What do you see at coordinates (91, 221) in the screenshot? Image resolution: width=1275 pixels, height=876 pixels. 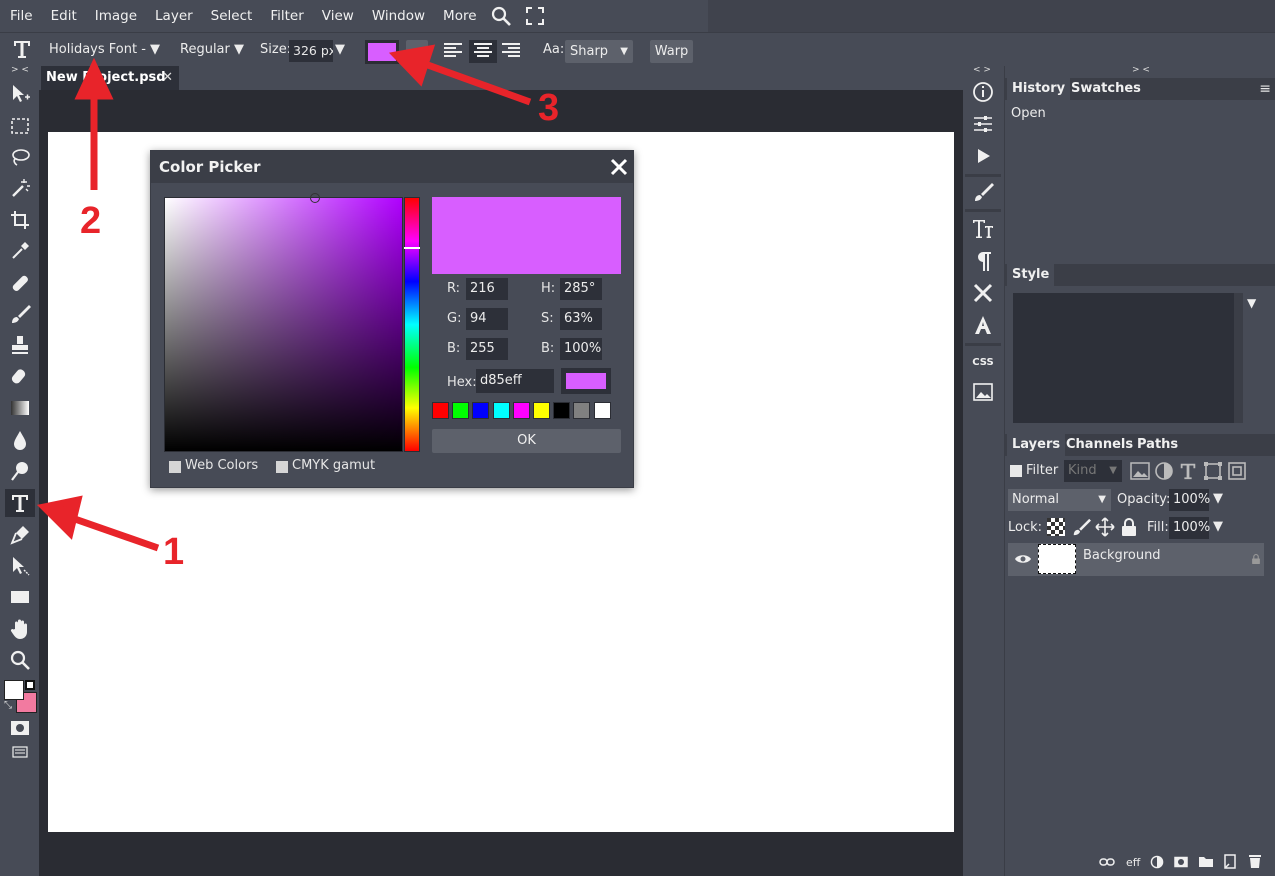 I see `annotation-label-2: 2` at bounding box center [91, 221].